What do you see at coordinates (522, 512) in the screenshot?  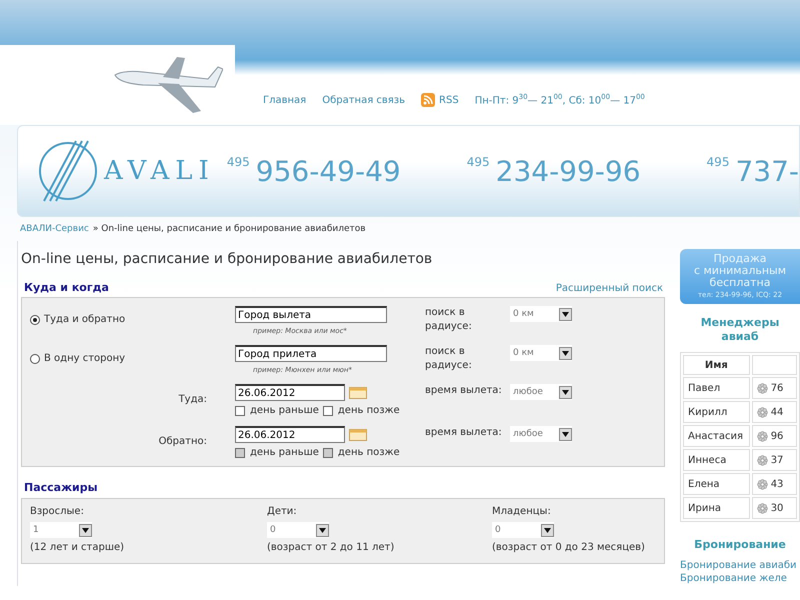 I see `passenger-label: Младенцы:` at bounding box center [522, 512].